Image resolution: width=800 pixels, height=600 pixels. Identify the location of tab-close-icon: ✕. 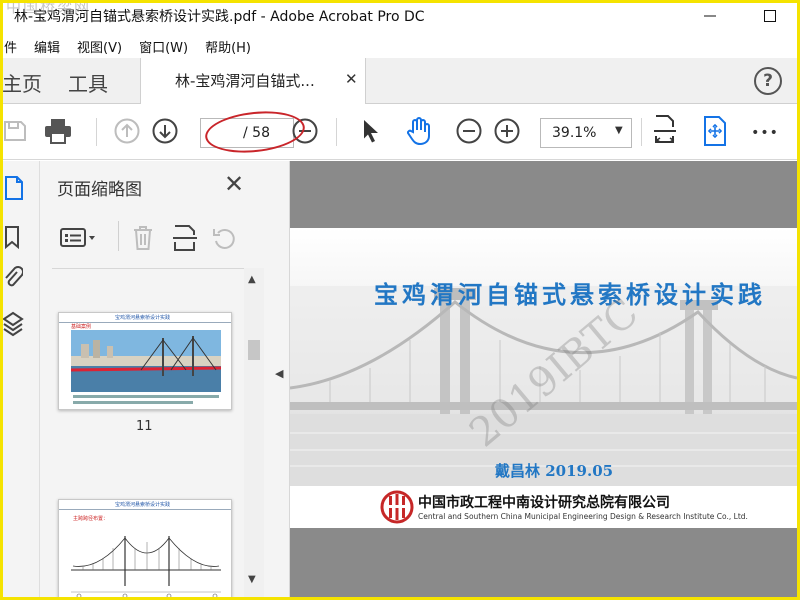
(351, 79).